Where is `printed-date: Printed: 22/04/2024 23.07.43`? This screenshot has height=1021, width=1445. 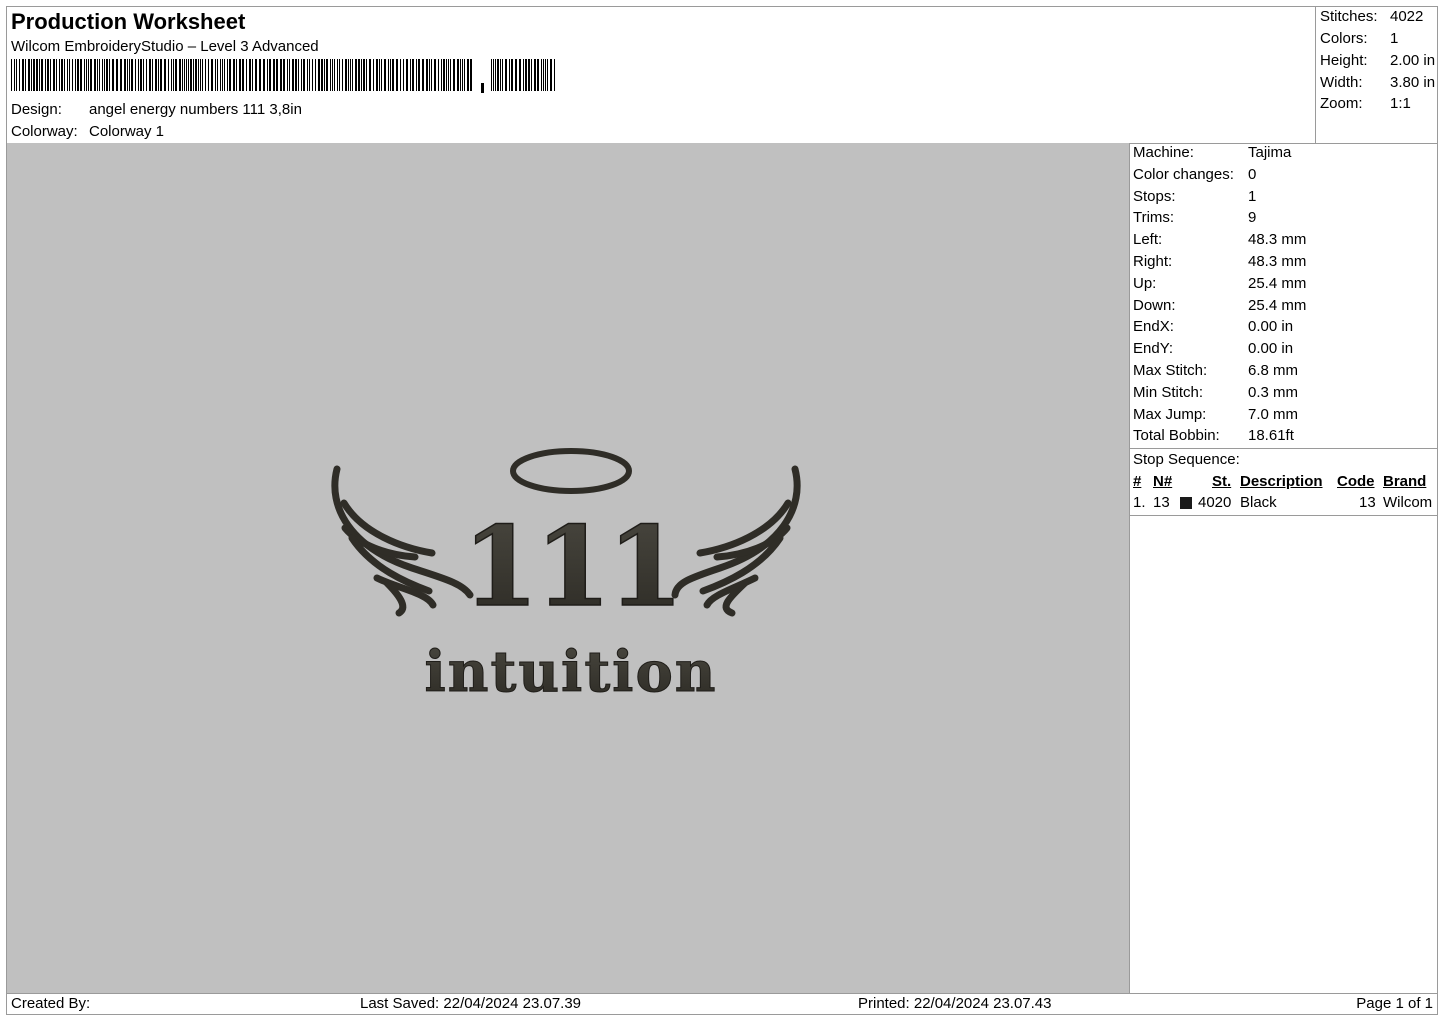 printed-date: Printed: 22/04/2024 23.07.43 is located at coordinates (955, 1003).